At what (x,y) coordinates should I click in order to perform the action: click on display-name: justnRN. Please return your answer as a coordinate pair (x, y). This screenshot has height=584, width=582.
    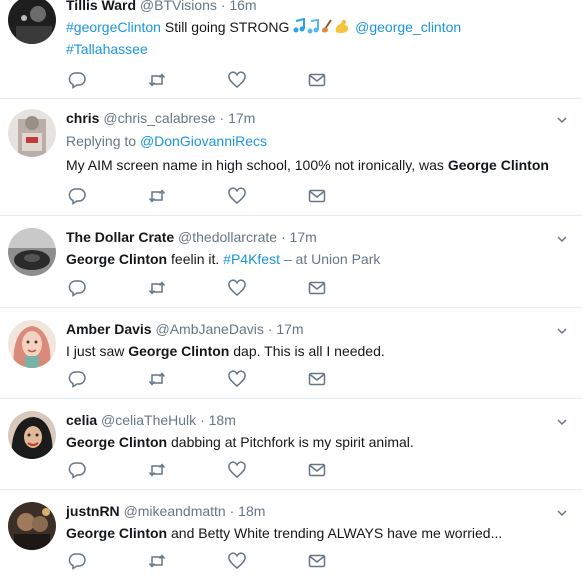
    Looking at the image, I should click on (93, 511).